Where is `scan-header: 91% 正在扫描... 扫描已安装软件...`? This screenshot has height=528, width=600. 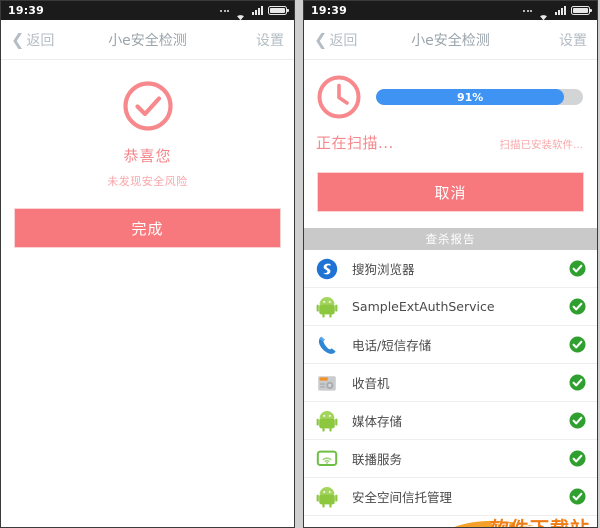 scan-header: 91% 正在扫描... 扫描已安装软件... is located at coordinates (450, 106).